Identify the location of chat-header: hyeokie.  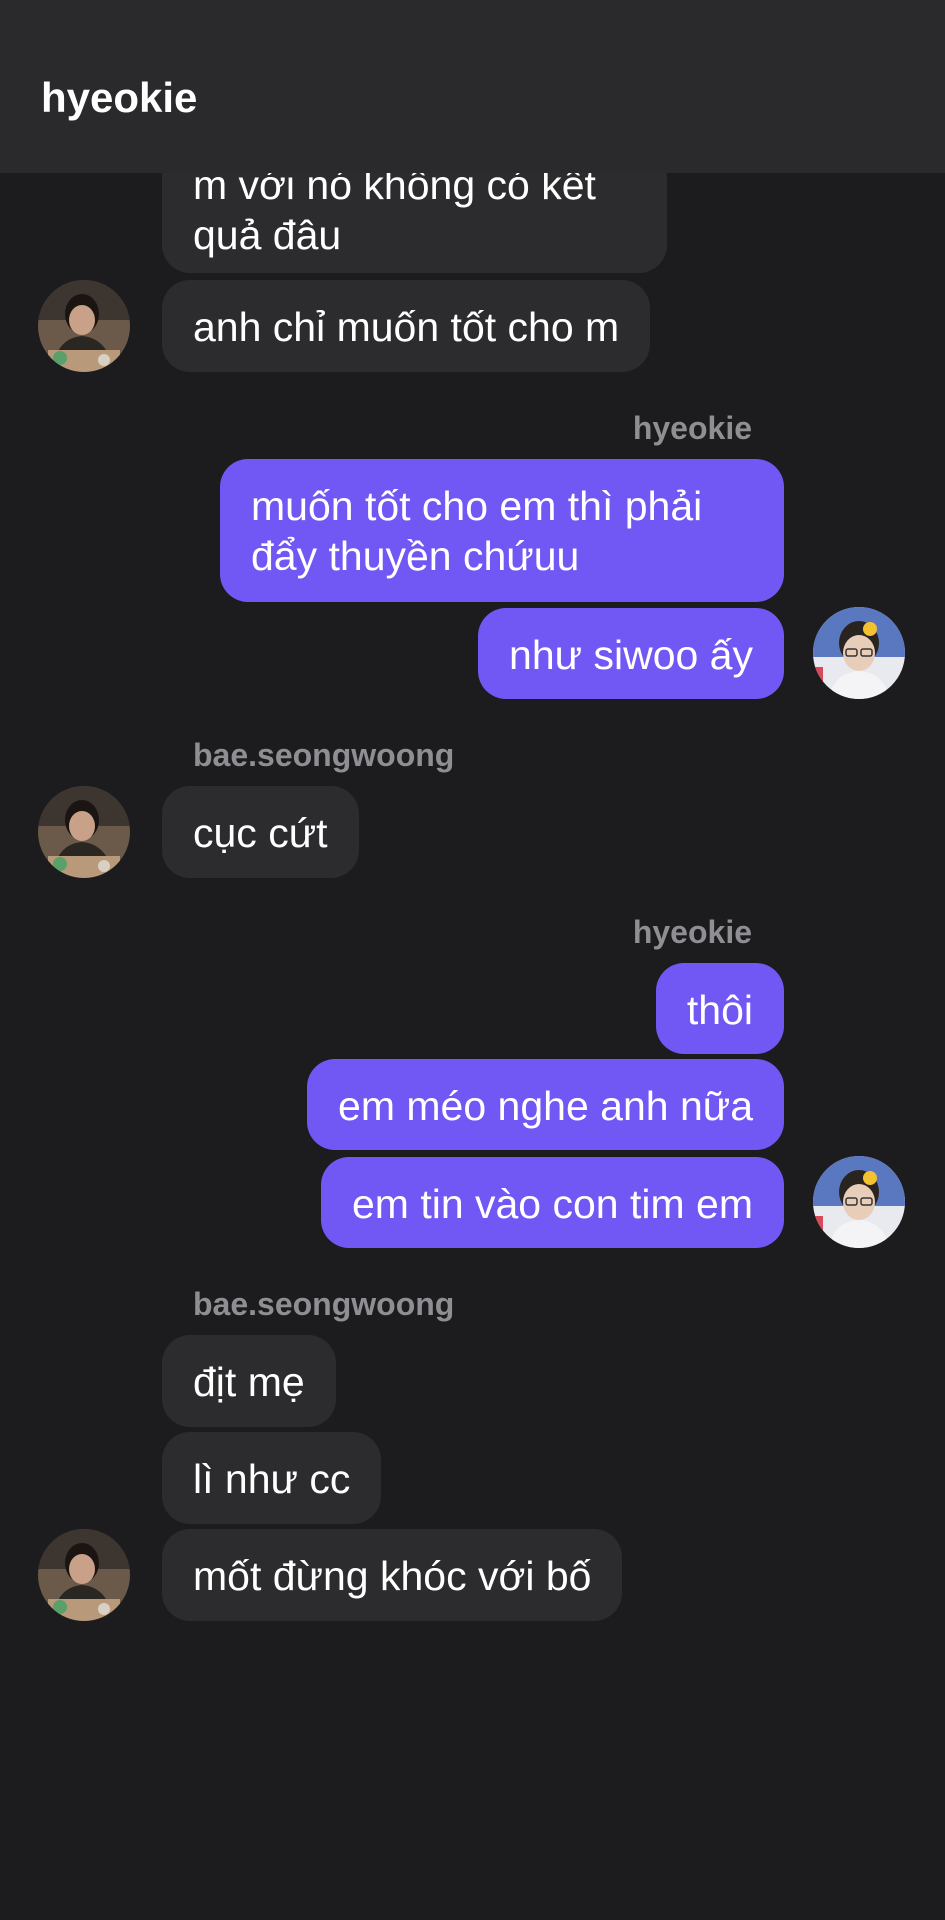
(472, 86).